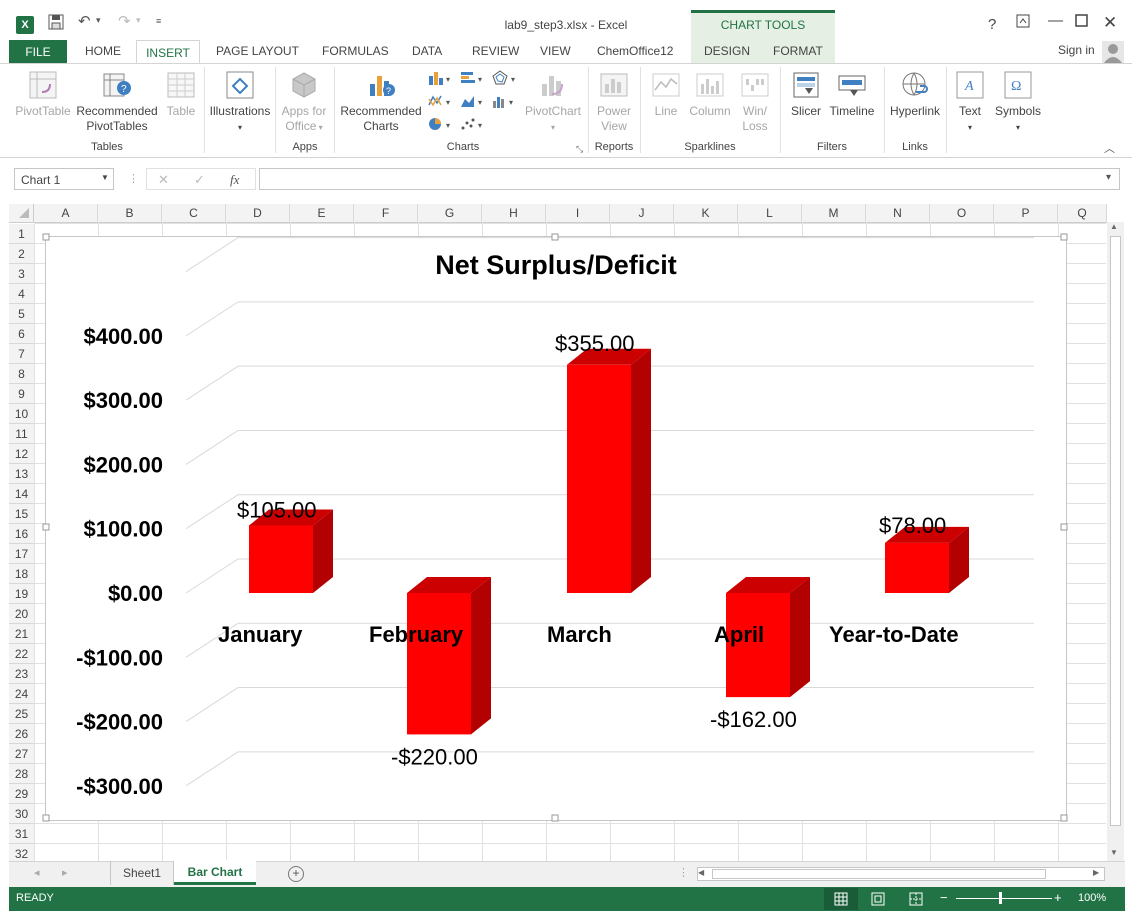 This screenshot has width=1132, height=921. I want to click on scroll-down-icon: ▼, so click(1114, 852).